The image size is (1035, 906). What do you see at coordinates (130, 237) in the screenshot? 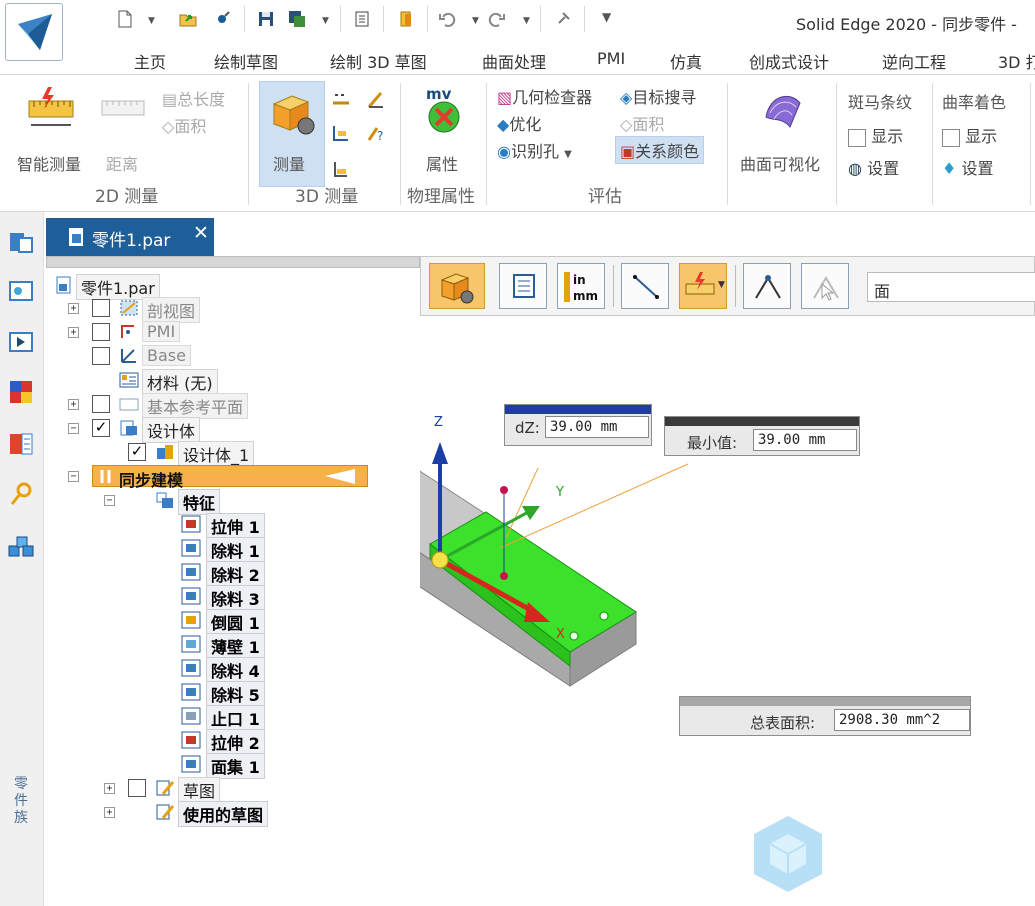
I see `document-tab: 零件1.par ✕` at bounding box center [130, 237].